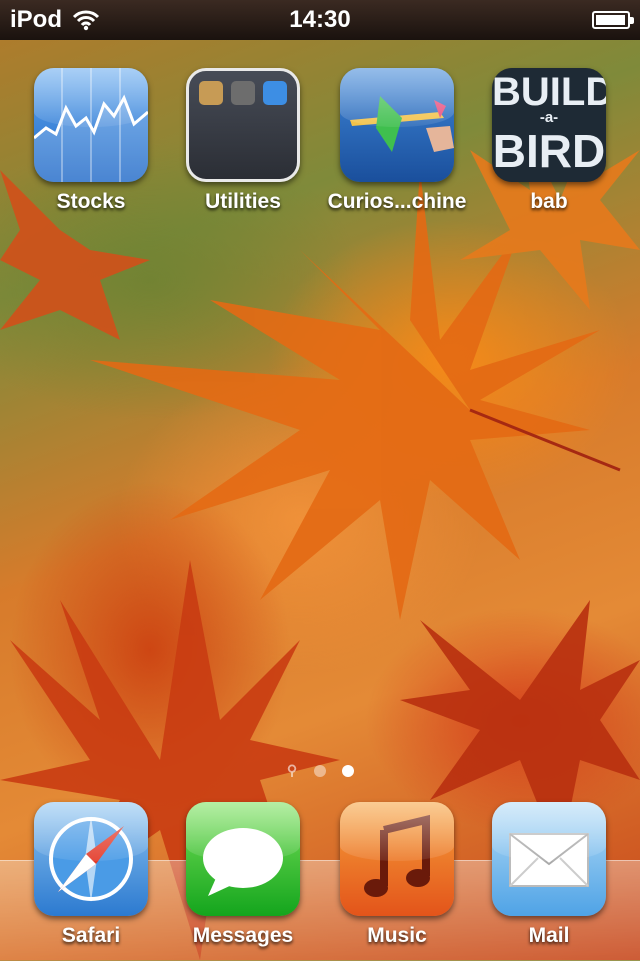 Image resolution: width=640 pixels, height=961 pixels. I want to click on app-messages: Messages, so click(243, 875).